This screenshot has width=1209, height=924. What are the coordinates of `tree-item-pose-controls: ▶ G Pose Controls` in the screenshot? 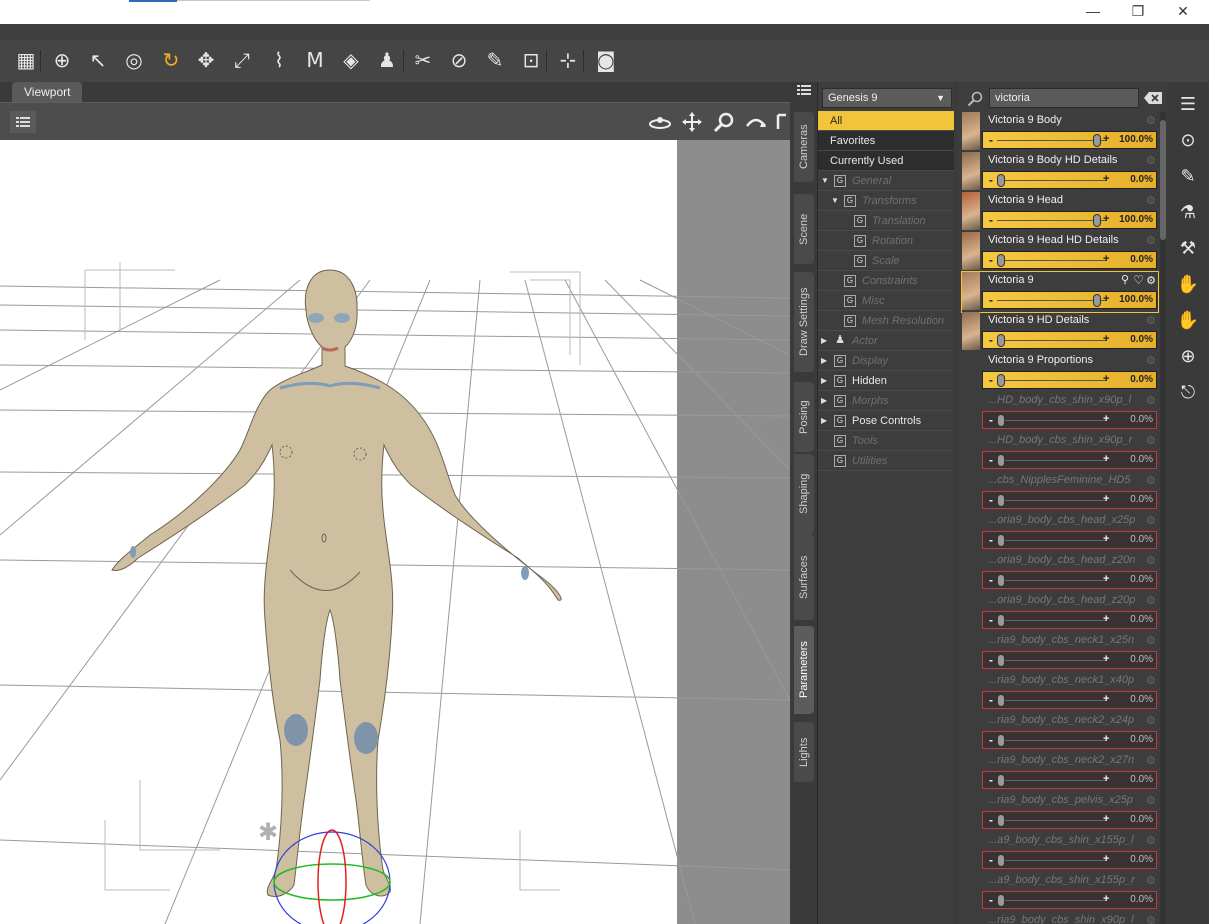 It's located at (886, 421).